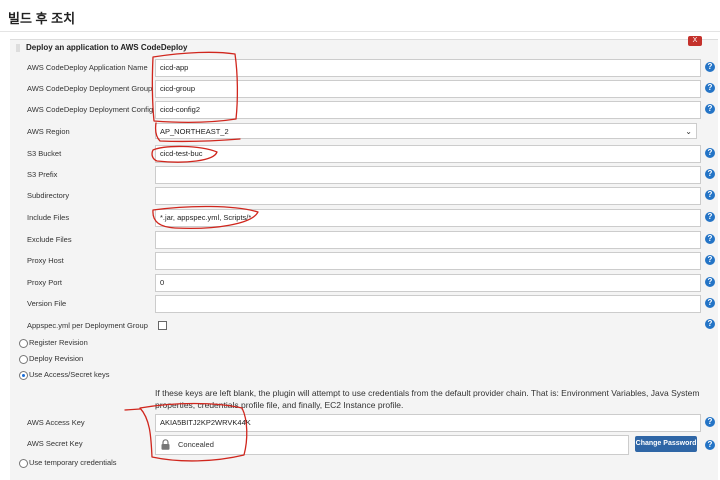 The height and width of the screenshot is (480, 720). What do you see at coordinates (428, 110) in the screenshot?
I see `deployment-config-input: cicd-config2` at bounding box center [428, 110].